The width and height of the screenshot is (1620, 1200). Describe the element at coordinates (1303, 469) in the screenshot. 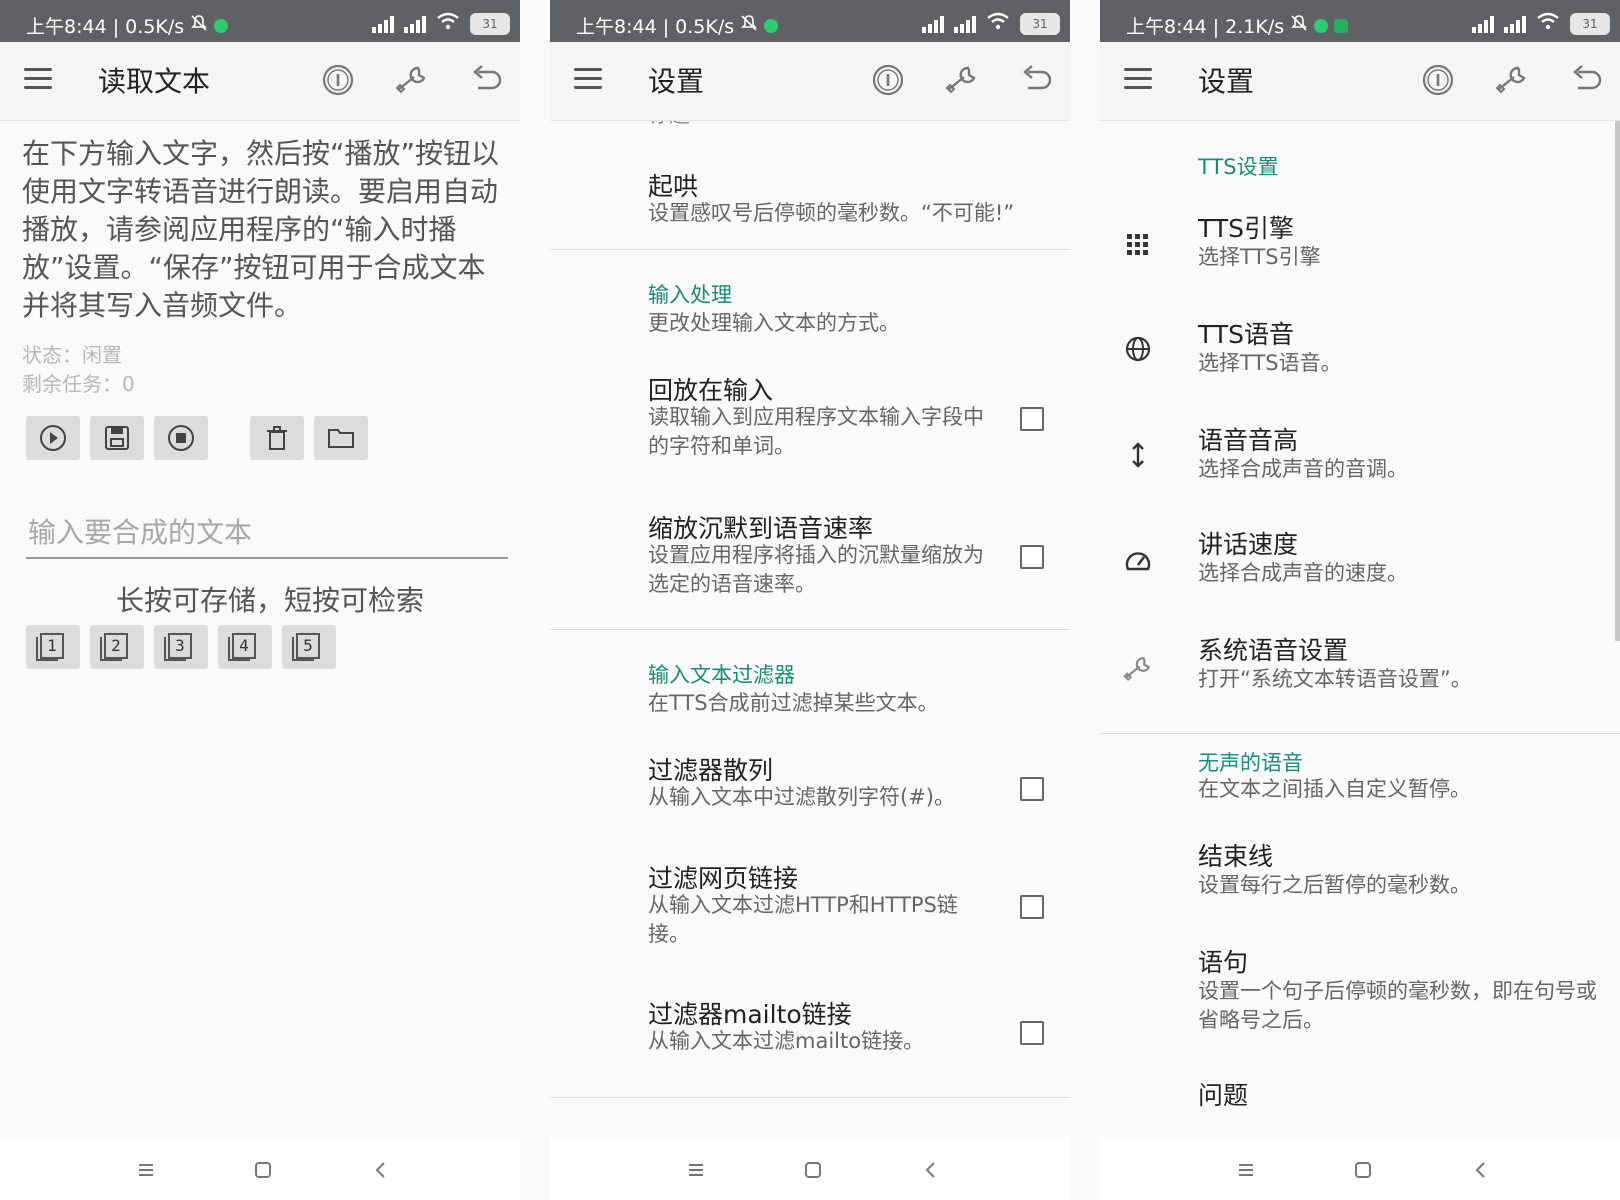

I see `pref-summary: 选择合成声音的音调。` at that location.